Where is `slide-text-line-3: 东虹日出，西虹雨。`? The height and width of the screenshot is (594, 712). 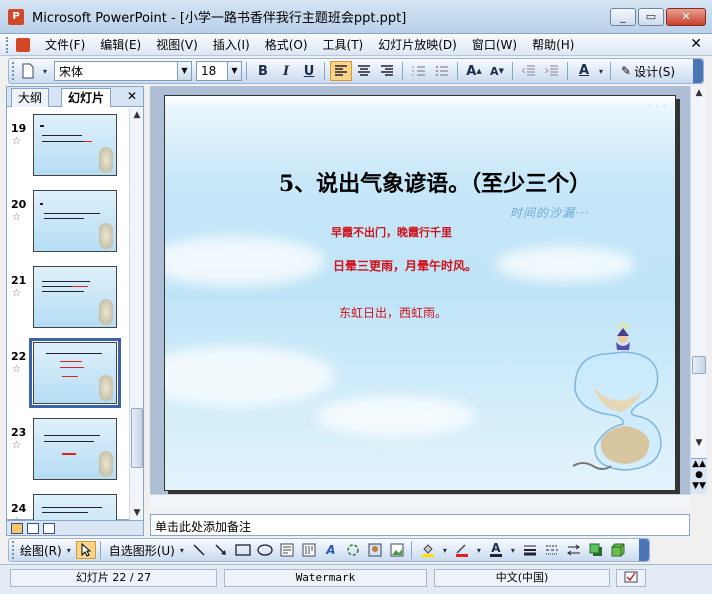
slide-text-line-3: 东虹日出，西虹雨。 is located at coordinates (393, 312).